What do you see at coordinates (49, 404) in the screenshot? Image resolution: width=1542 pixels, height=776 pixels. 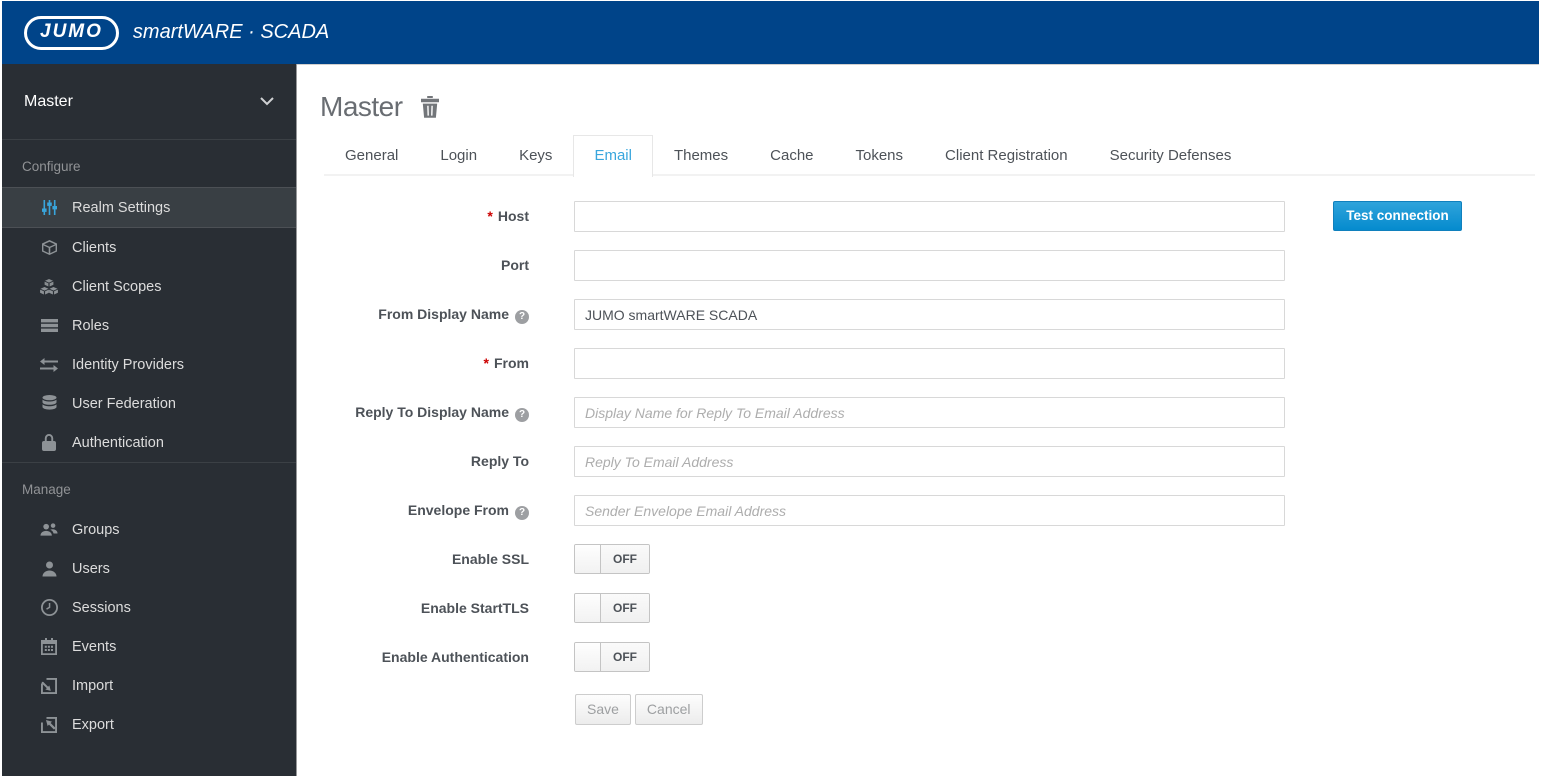 I see `database-icon` at bounding box center [49, 404].